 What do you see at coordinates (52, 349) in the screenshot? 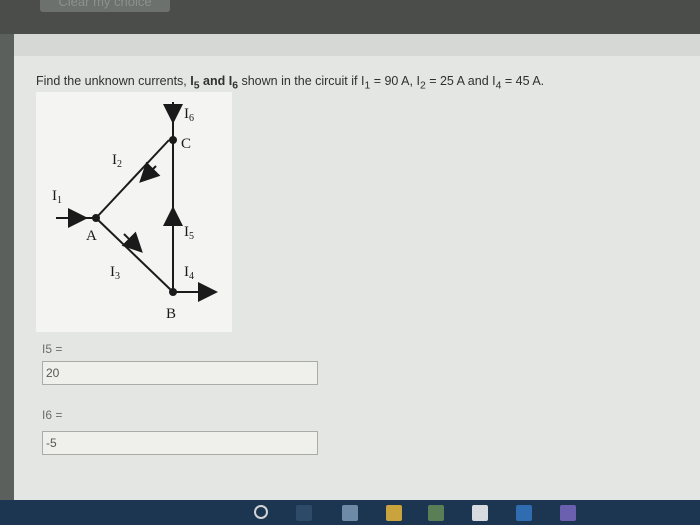
I see `answer-label-i5: I5 =` at bounding box center [52, 349].